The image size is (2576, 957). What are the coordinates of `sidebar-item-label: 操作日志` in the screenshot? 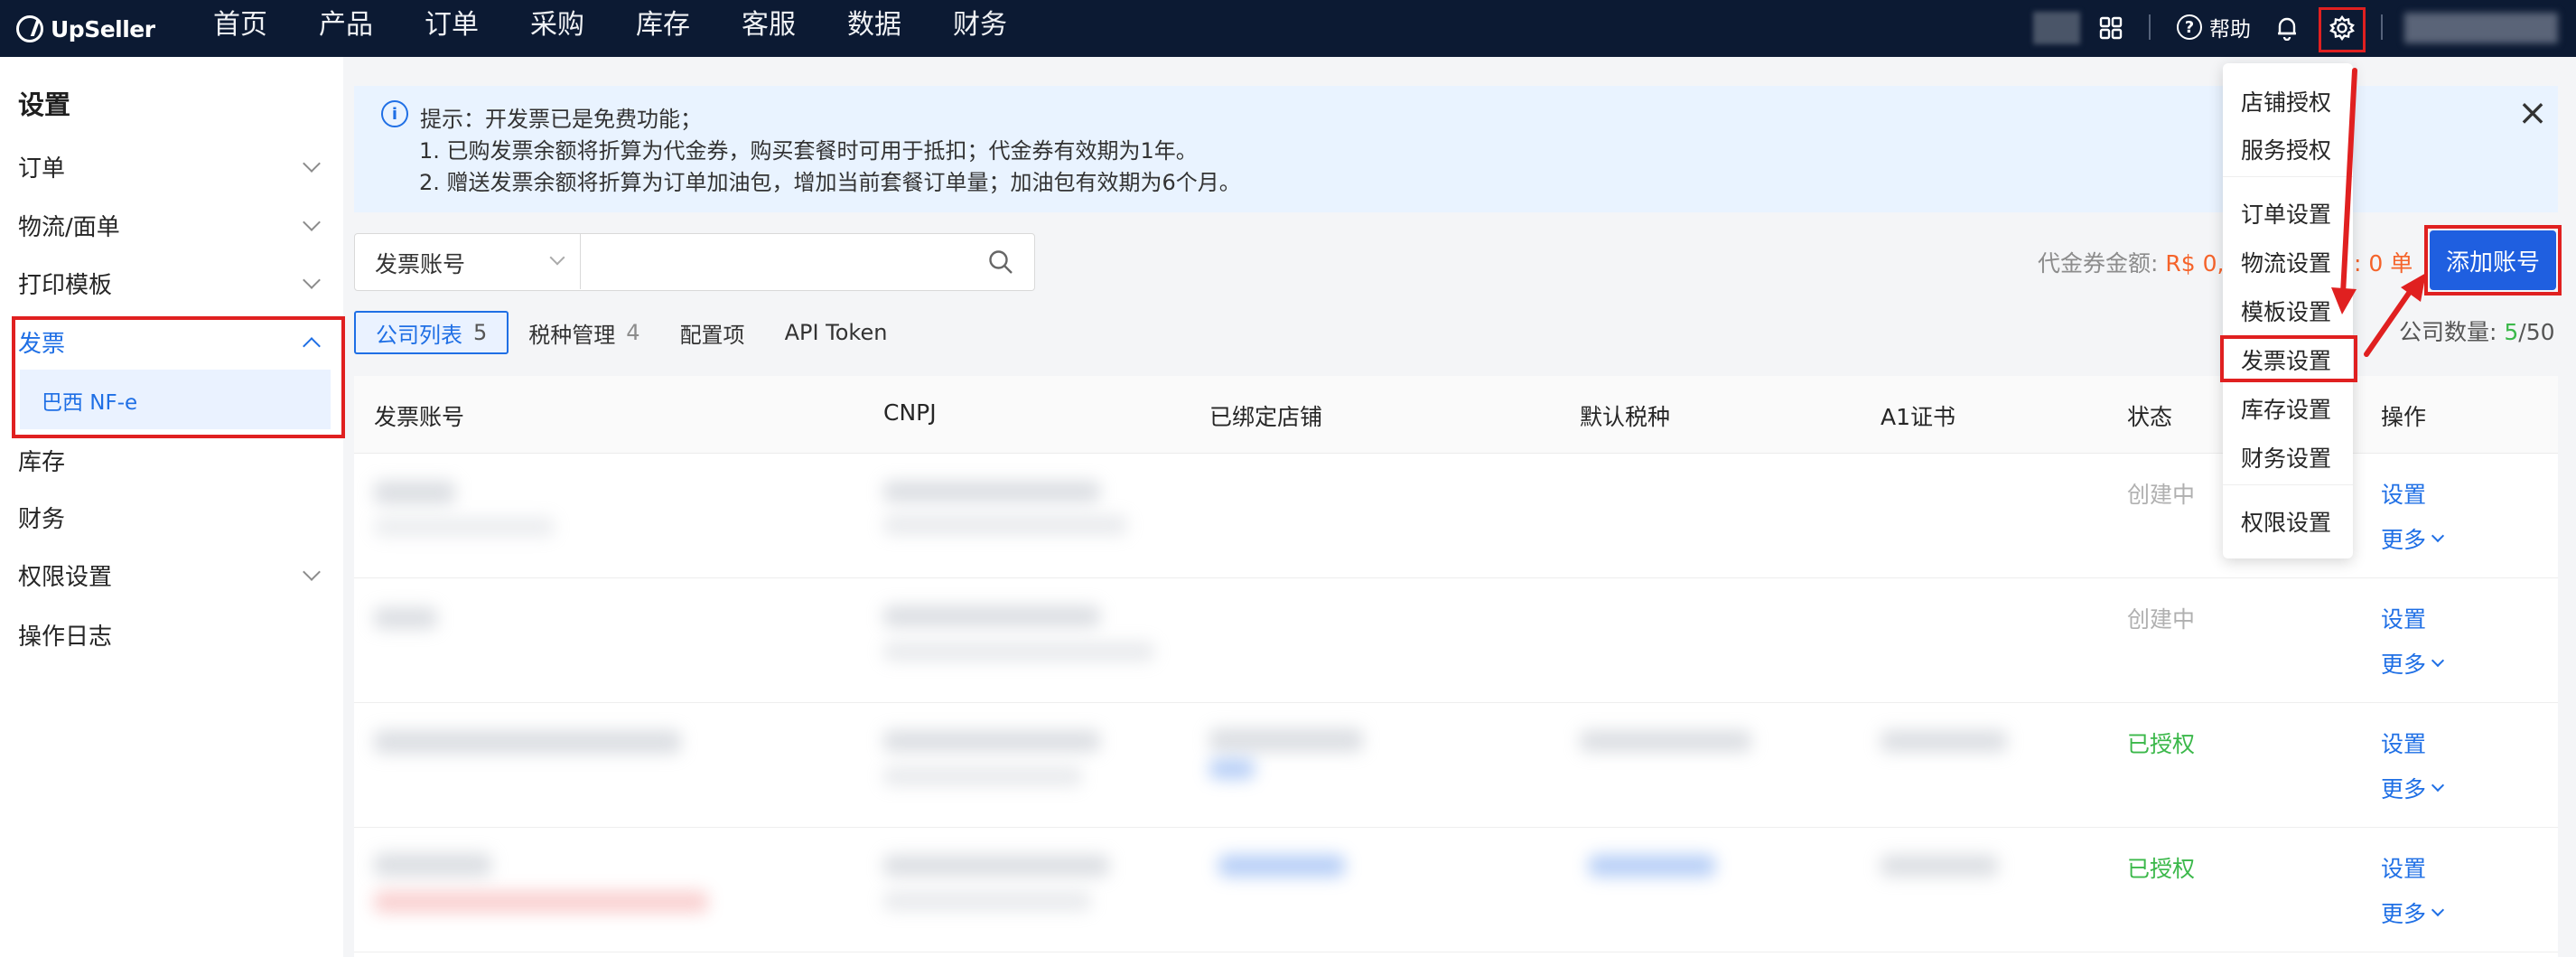 It's located at (66, 637).